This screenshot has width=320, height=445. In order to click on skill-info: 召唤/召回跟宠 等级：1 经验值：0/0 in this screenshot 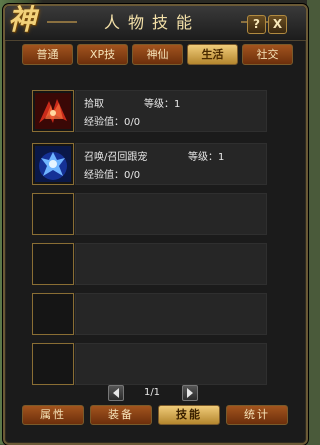, I will do `click(171, 164)`.